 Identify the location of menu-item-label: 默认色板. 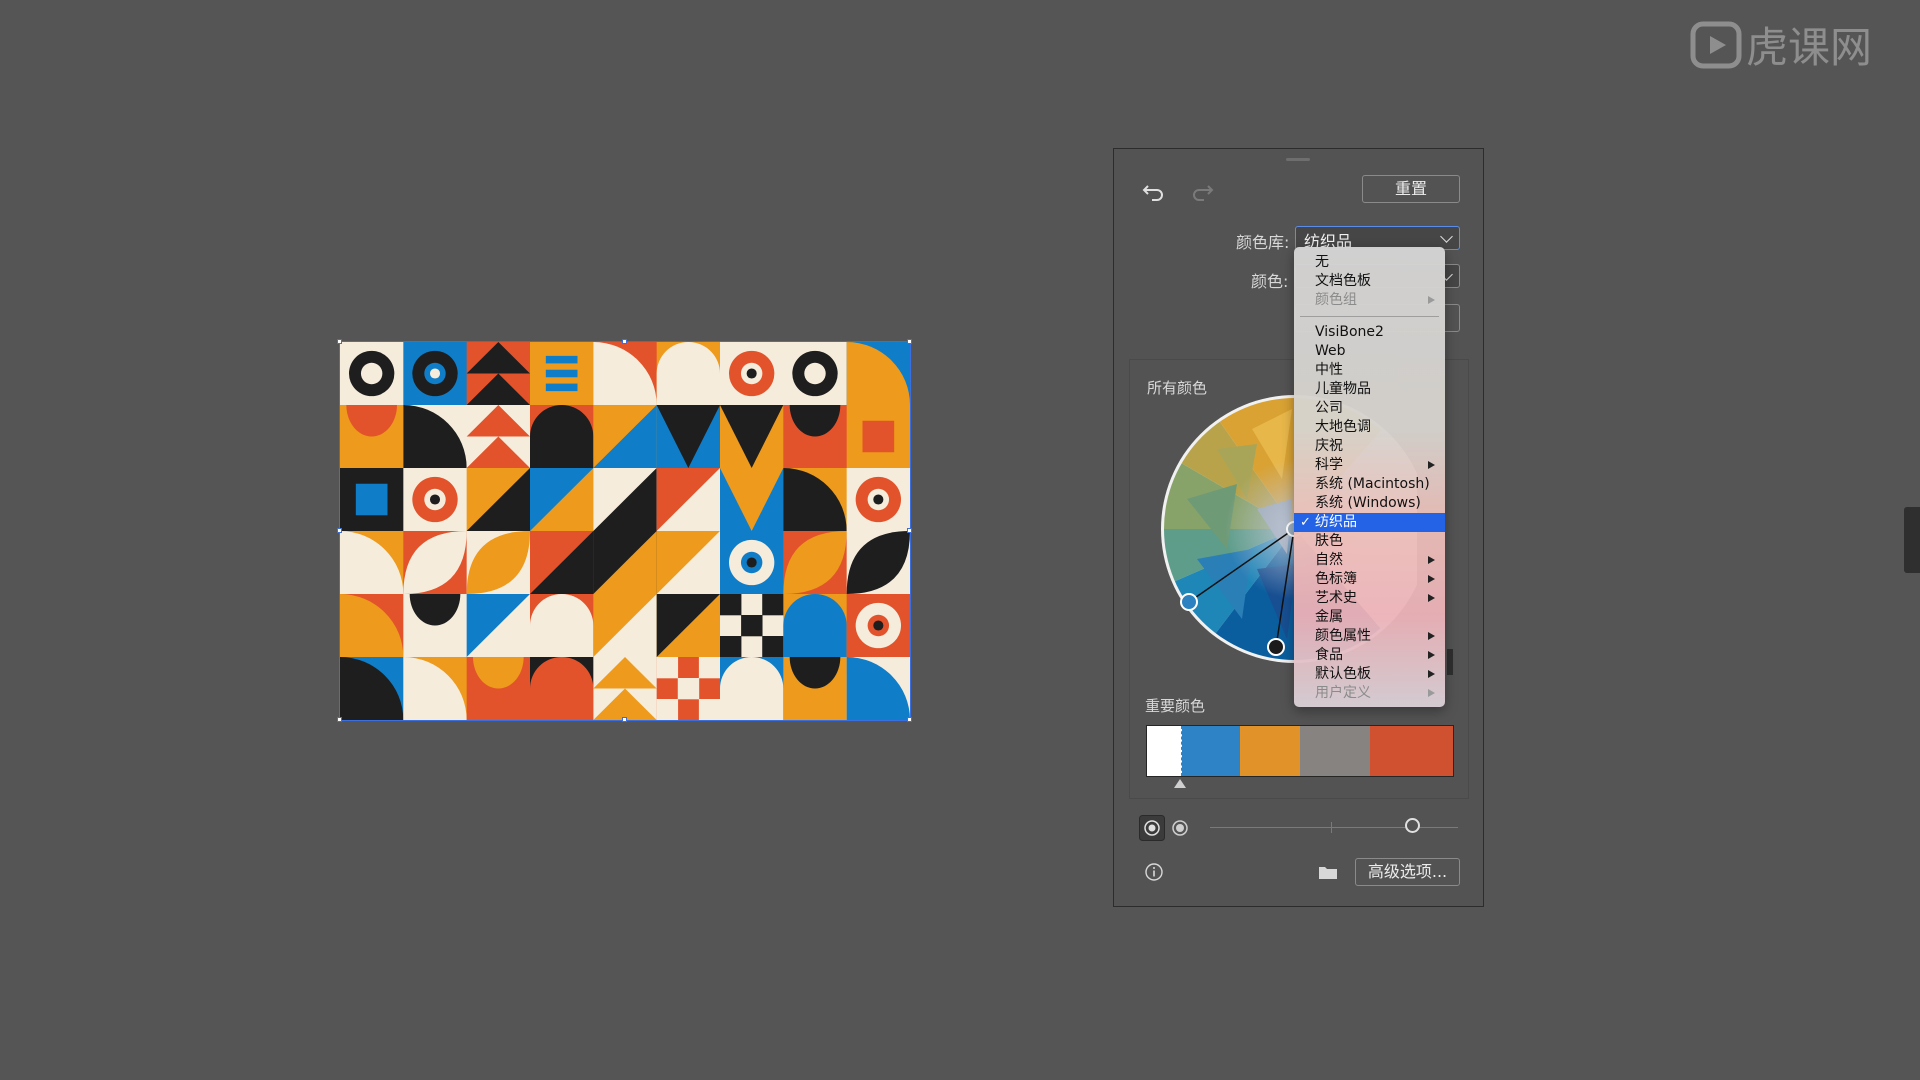
(1343, 674).